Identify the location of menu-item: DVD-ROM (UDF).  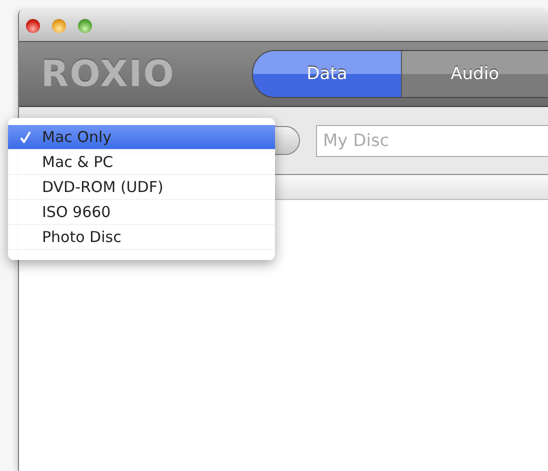
(141, 187).